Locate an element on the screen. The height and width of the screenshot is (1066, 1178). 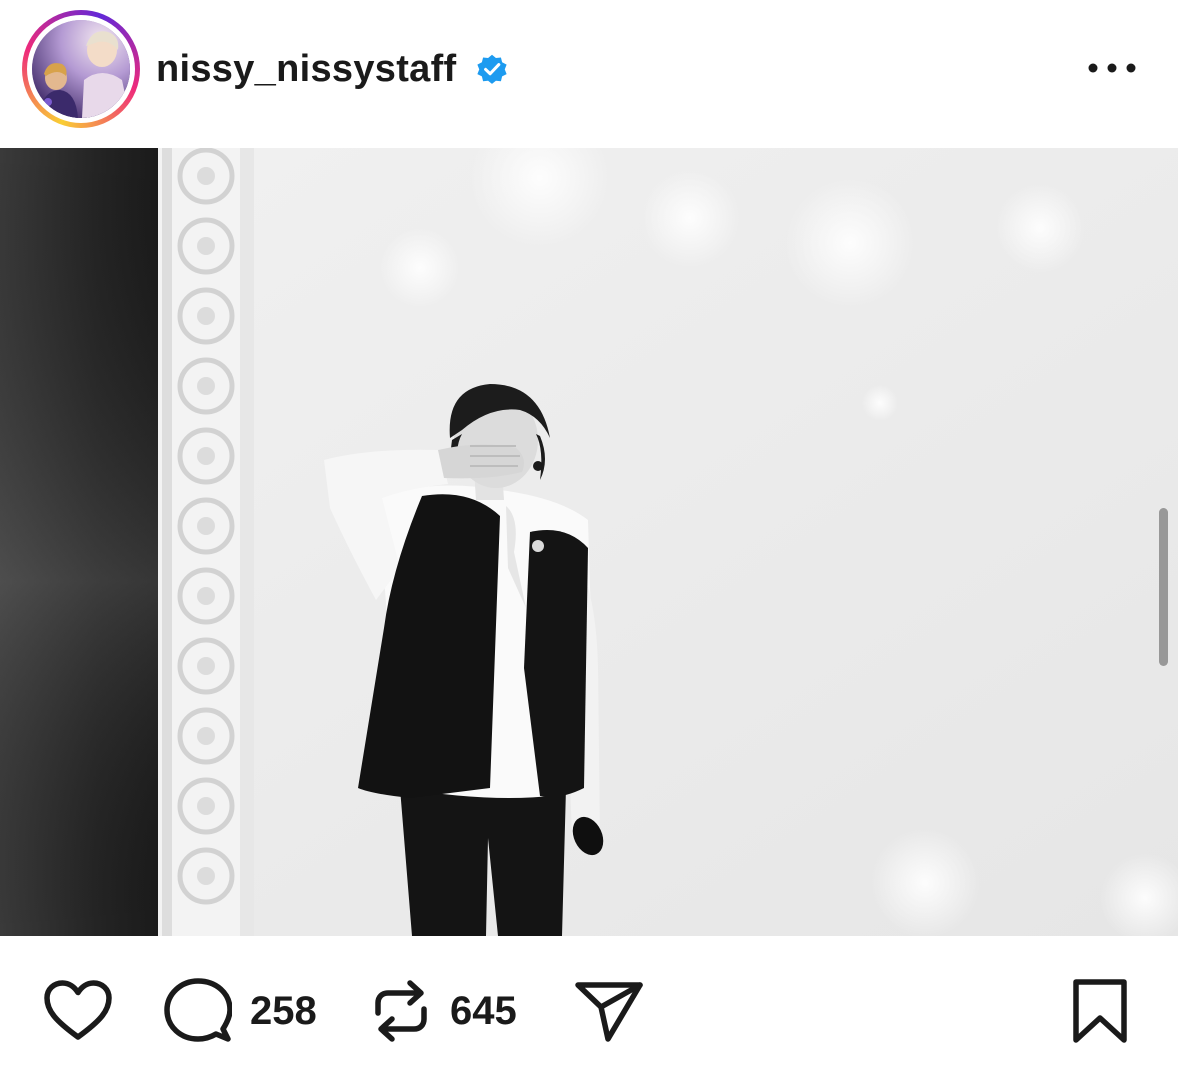
repost-button: 645 is located at coordinates (443, 1011).